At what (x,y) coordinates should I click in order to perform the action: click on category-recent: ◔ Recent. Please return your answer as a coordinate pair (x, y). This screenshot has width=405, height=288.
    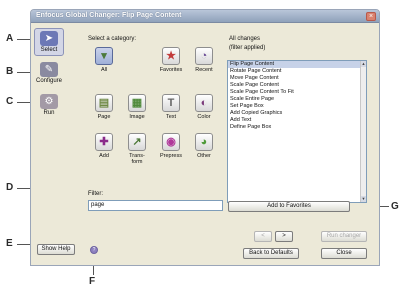
    Looking at the image, I should click on (204, 60).